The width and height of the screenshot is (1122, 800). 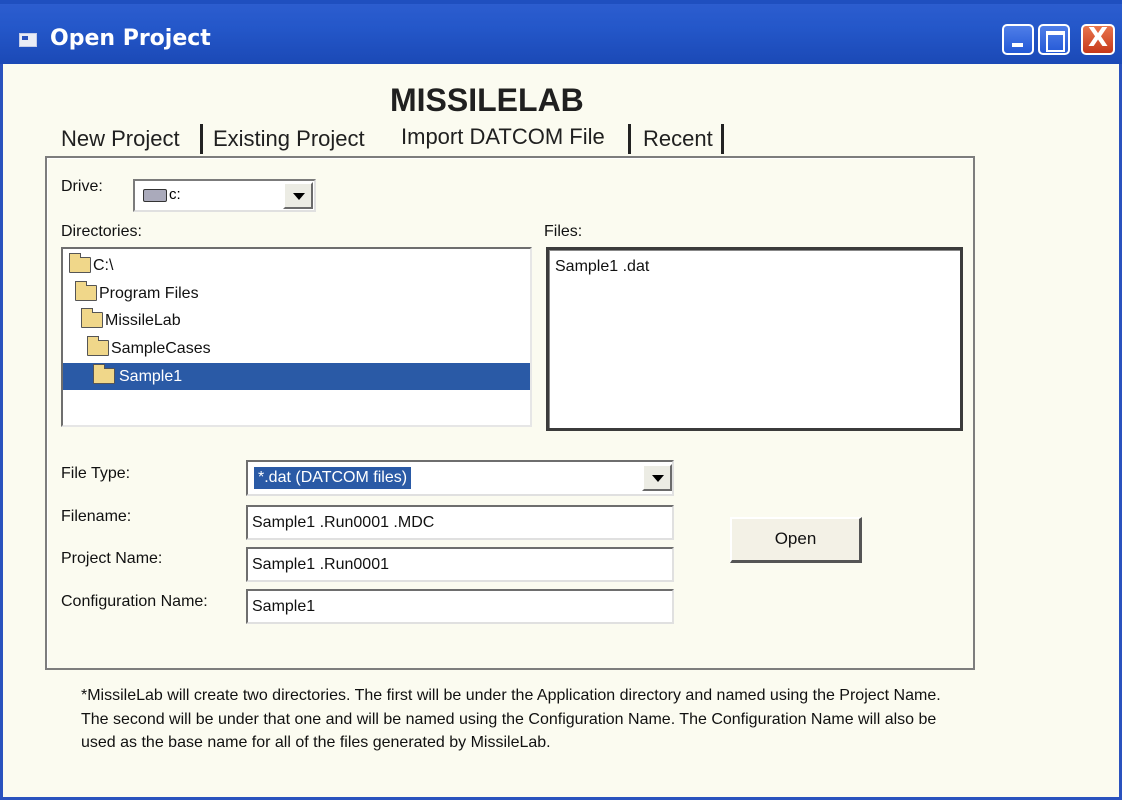 I want to click on tab-import-datcom-file: Import DATCOM File, so click(x=503, y=137).